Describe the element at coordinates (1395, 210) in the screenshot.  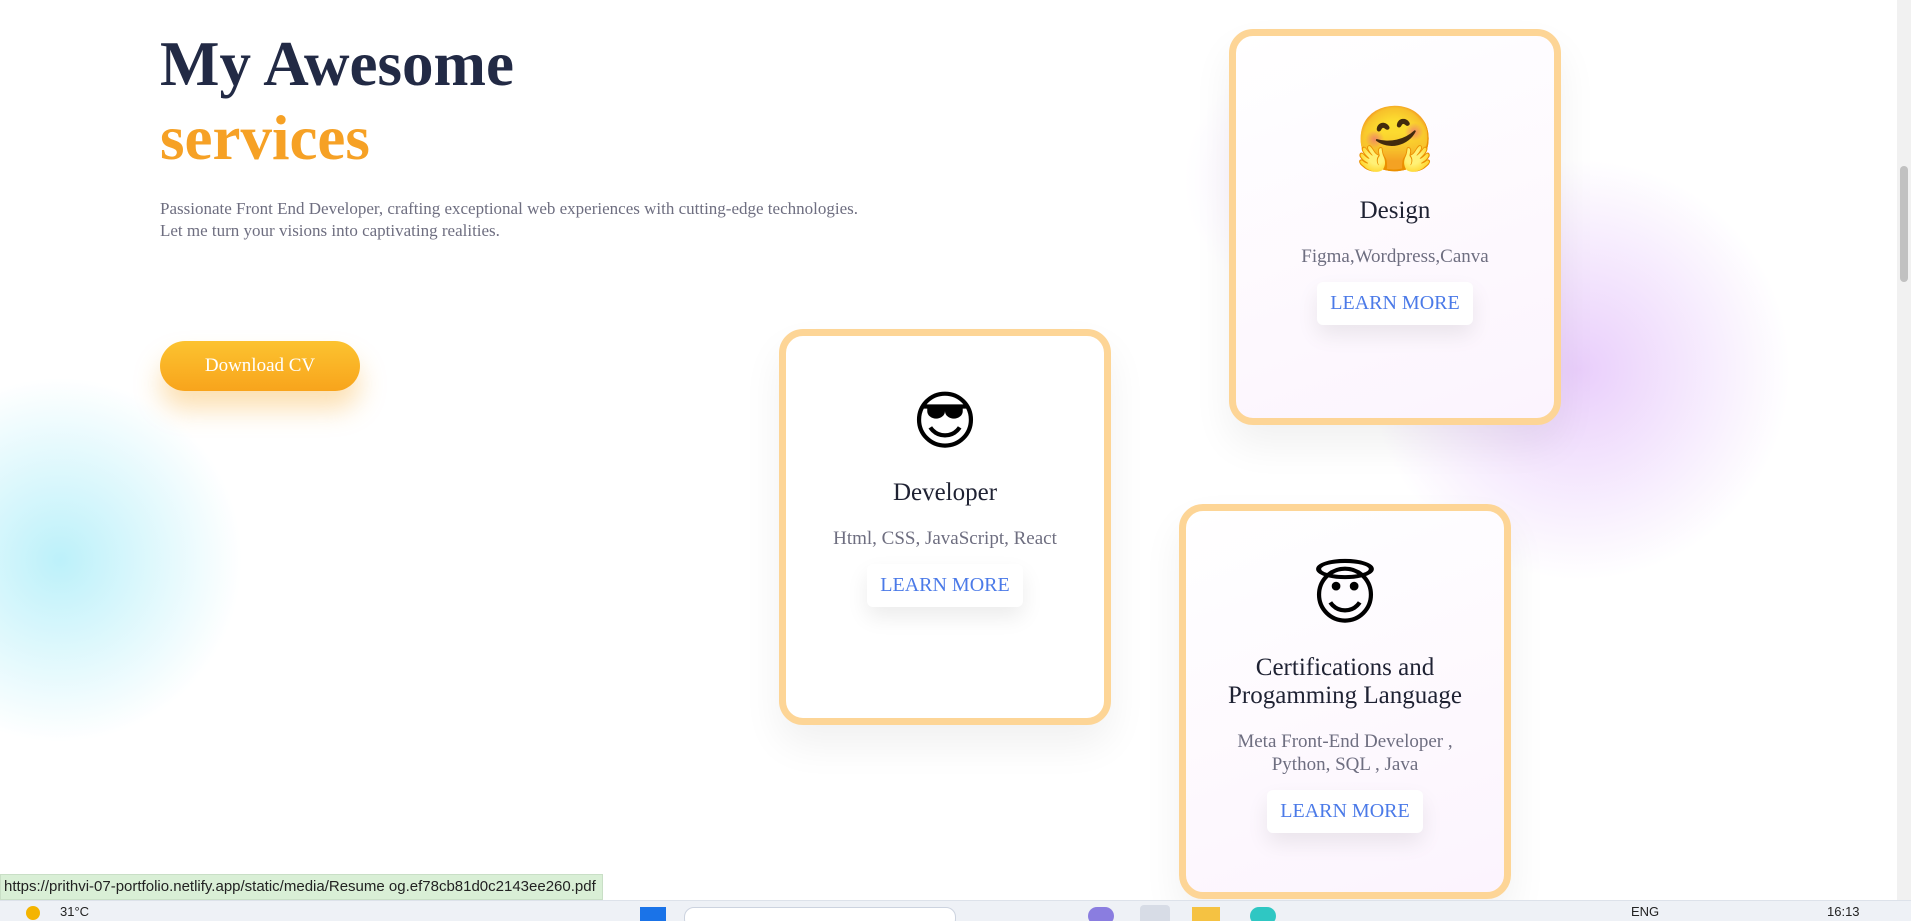
I see `card-title: Design` at that location.